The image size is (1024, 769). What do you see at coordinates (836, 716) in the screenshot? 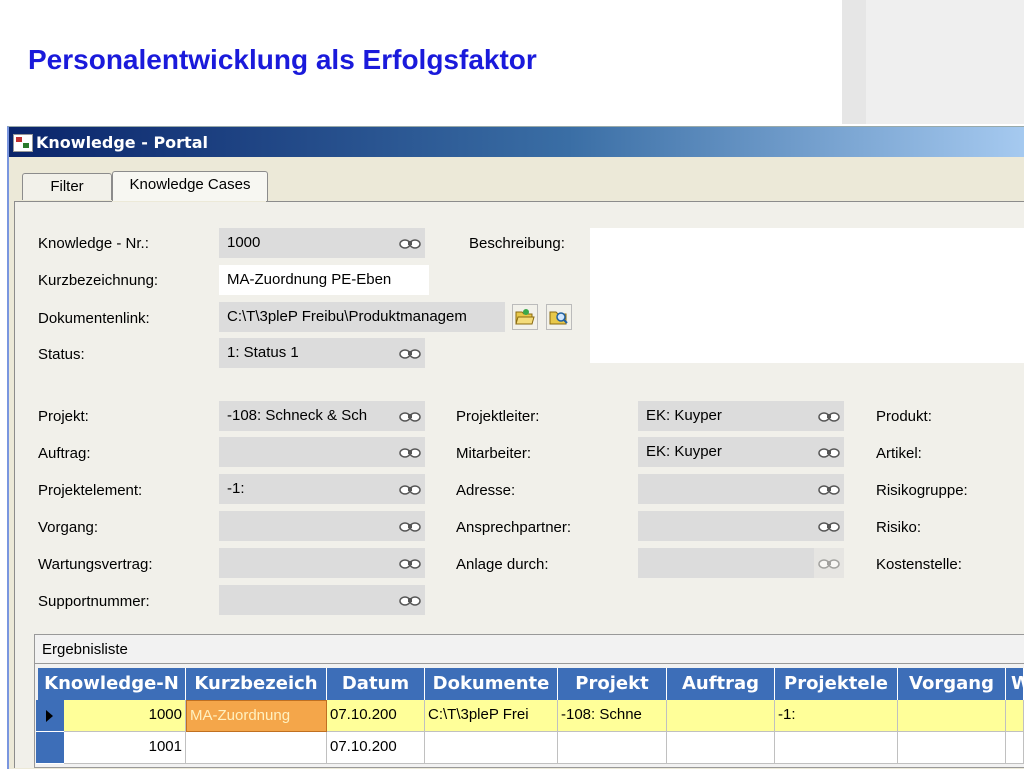
I see `table-cell: -1:` at bounding box center [836, 716].